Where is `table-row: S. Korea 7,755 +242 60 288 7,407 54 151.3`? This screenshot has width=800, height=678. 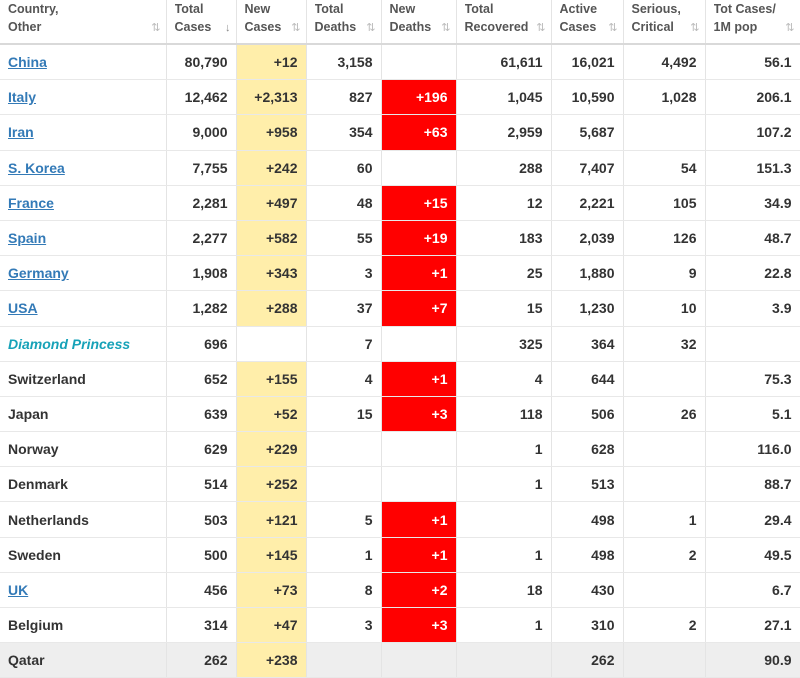 table-row: S. Korea 7,755 +242 60 288 7,407 54 151.3 is located at coordinates (400, 168).